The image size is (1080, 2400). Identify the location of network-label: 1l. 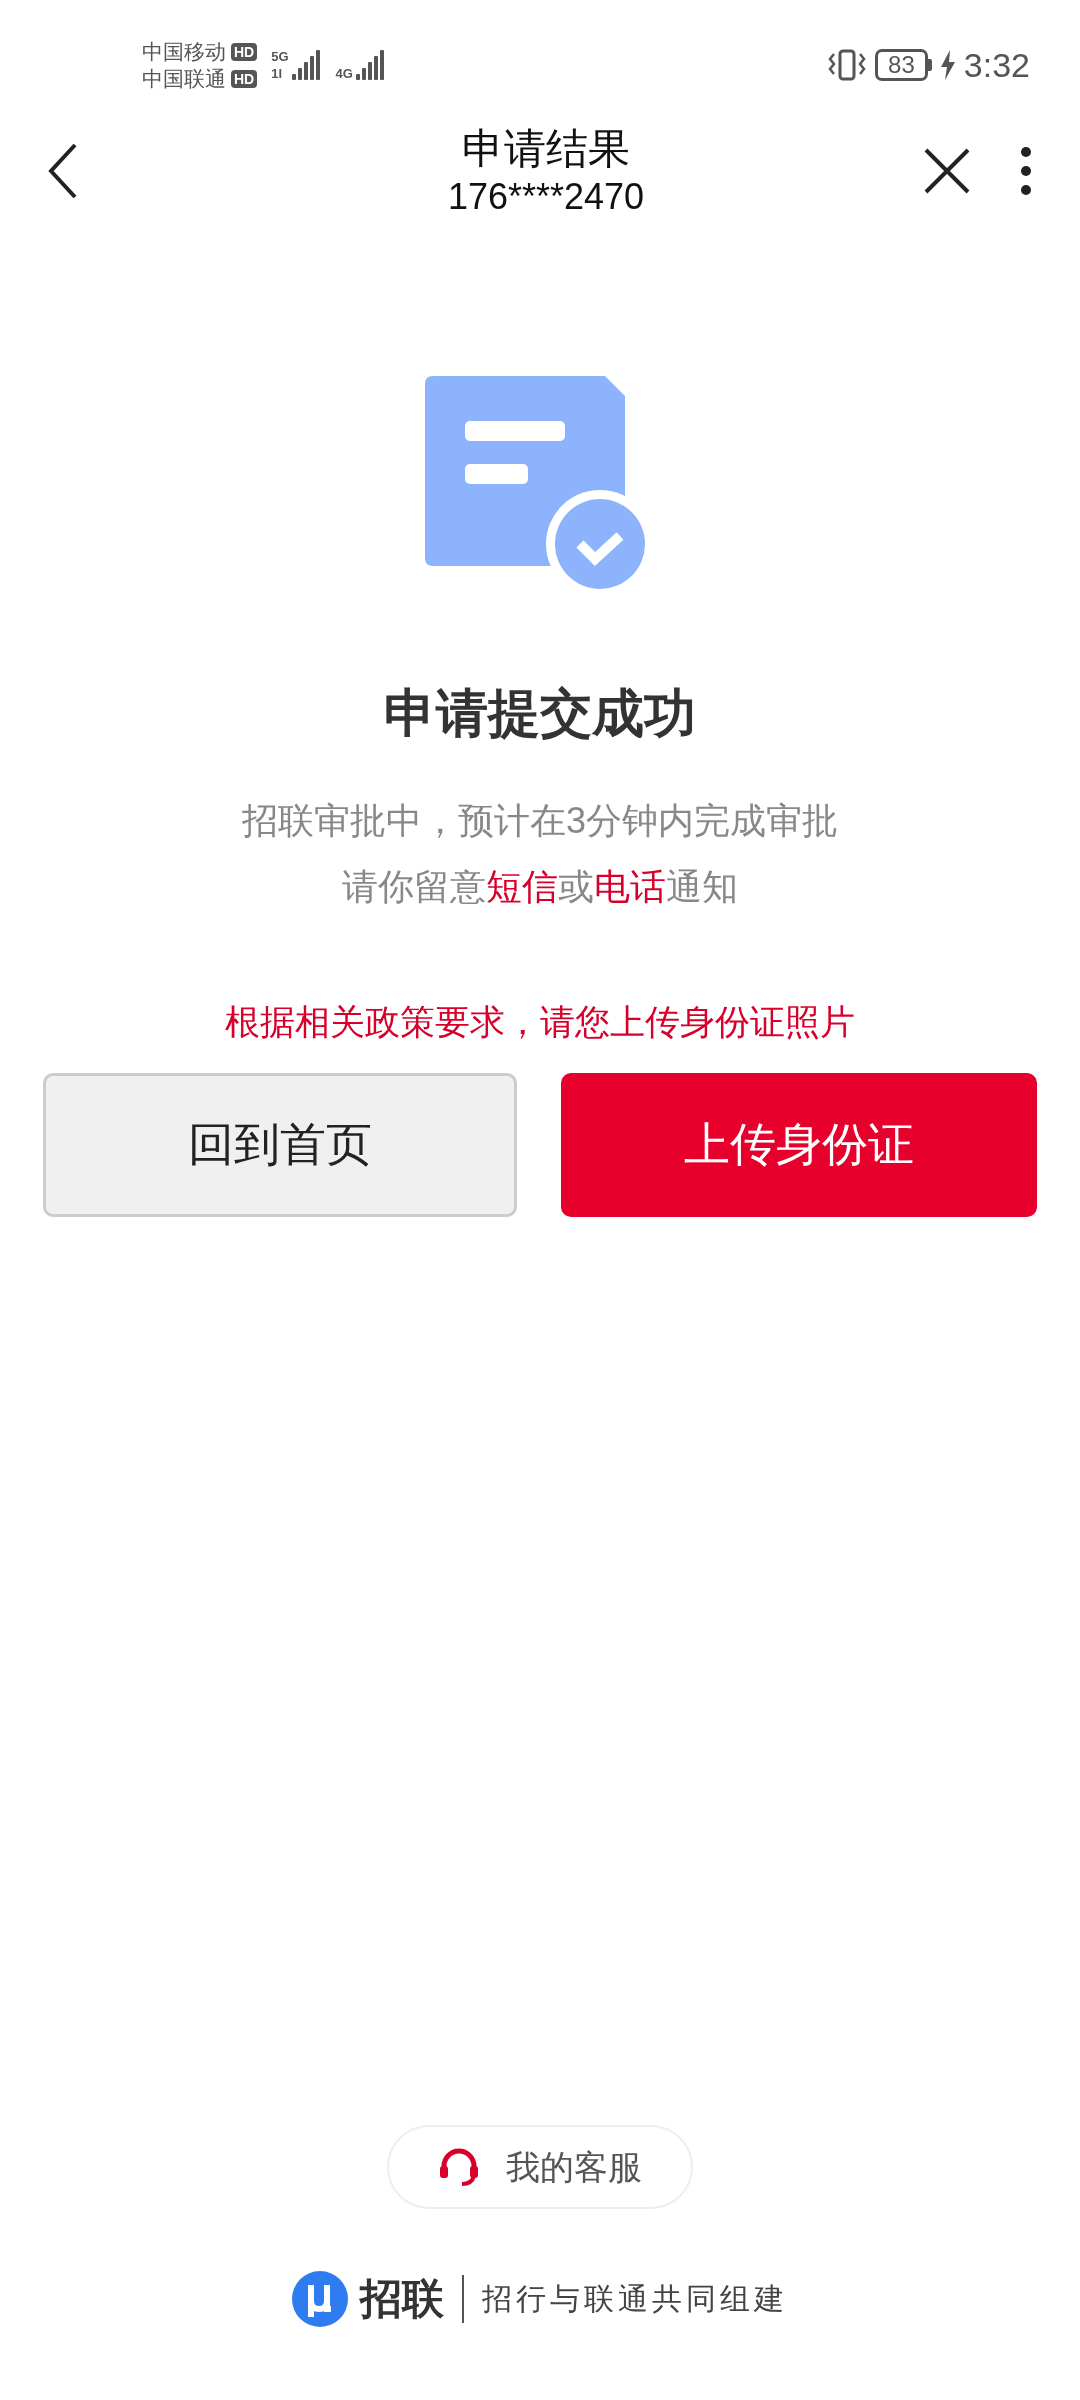
(277, 73).